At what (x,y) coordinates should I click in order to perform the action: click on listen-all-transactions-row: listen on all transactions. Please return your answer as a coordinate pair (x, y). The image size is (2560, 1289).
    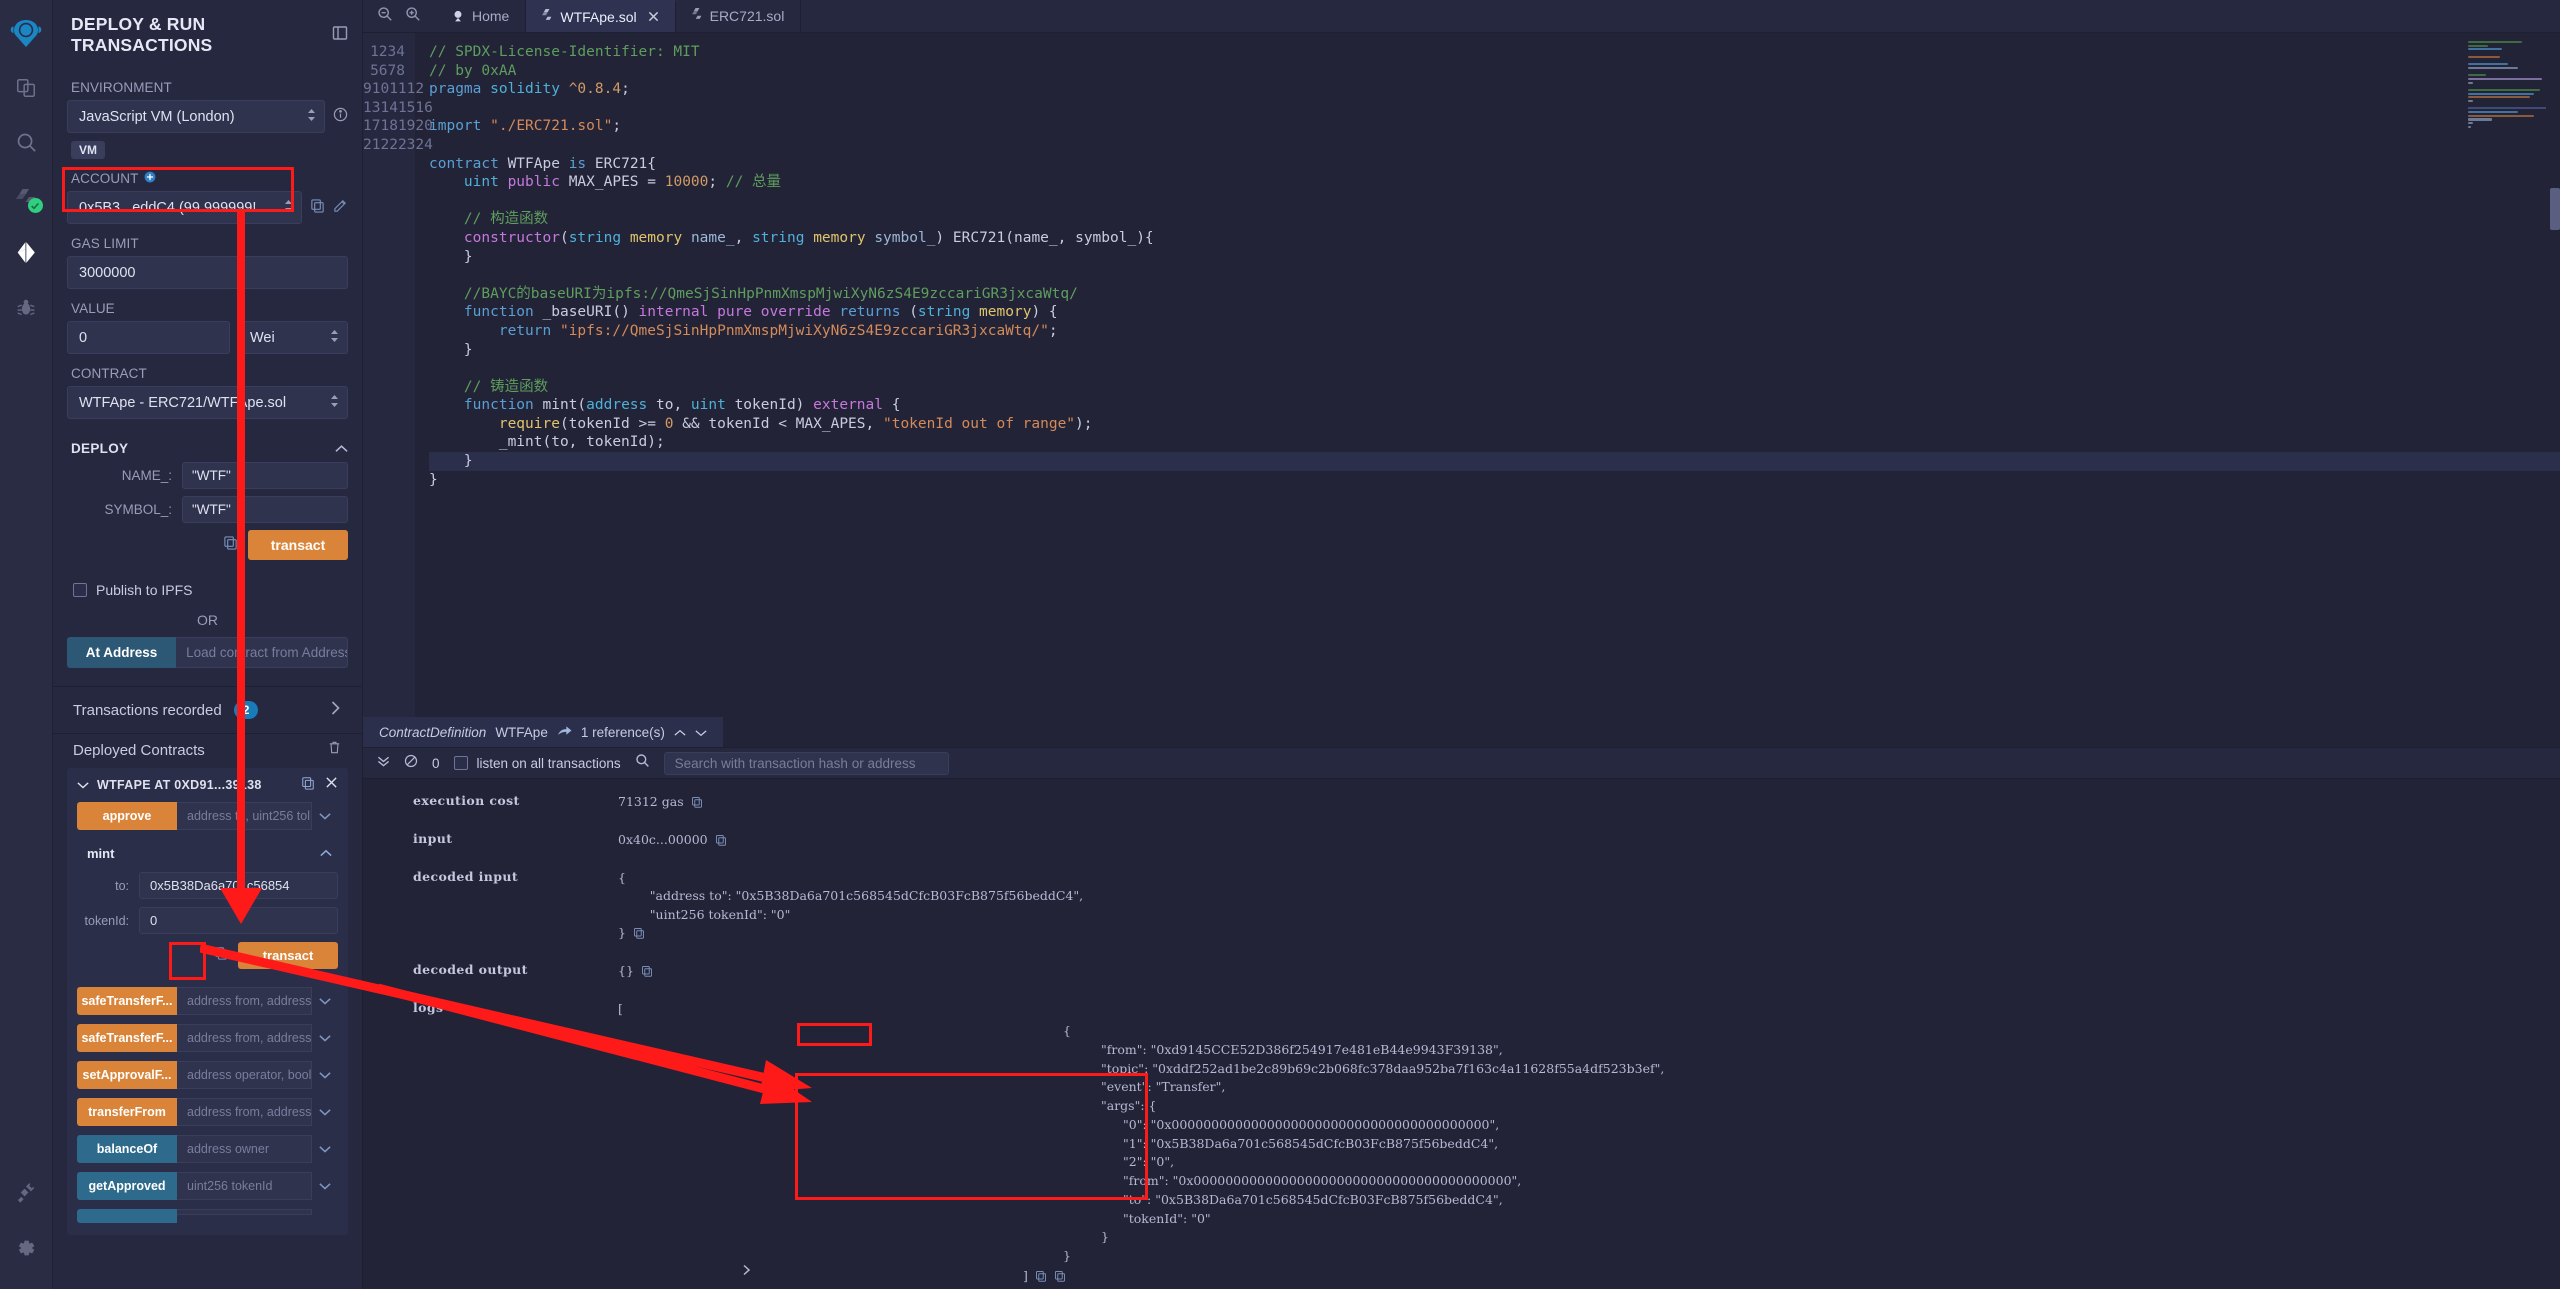
    Looking at the image, I should click on (537, 763).